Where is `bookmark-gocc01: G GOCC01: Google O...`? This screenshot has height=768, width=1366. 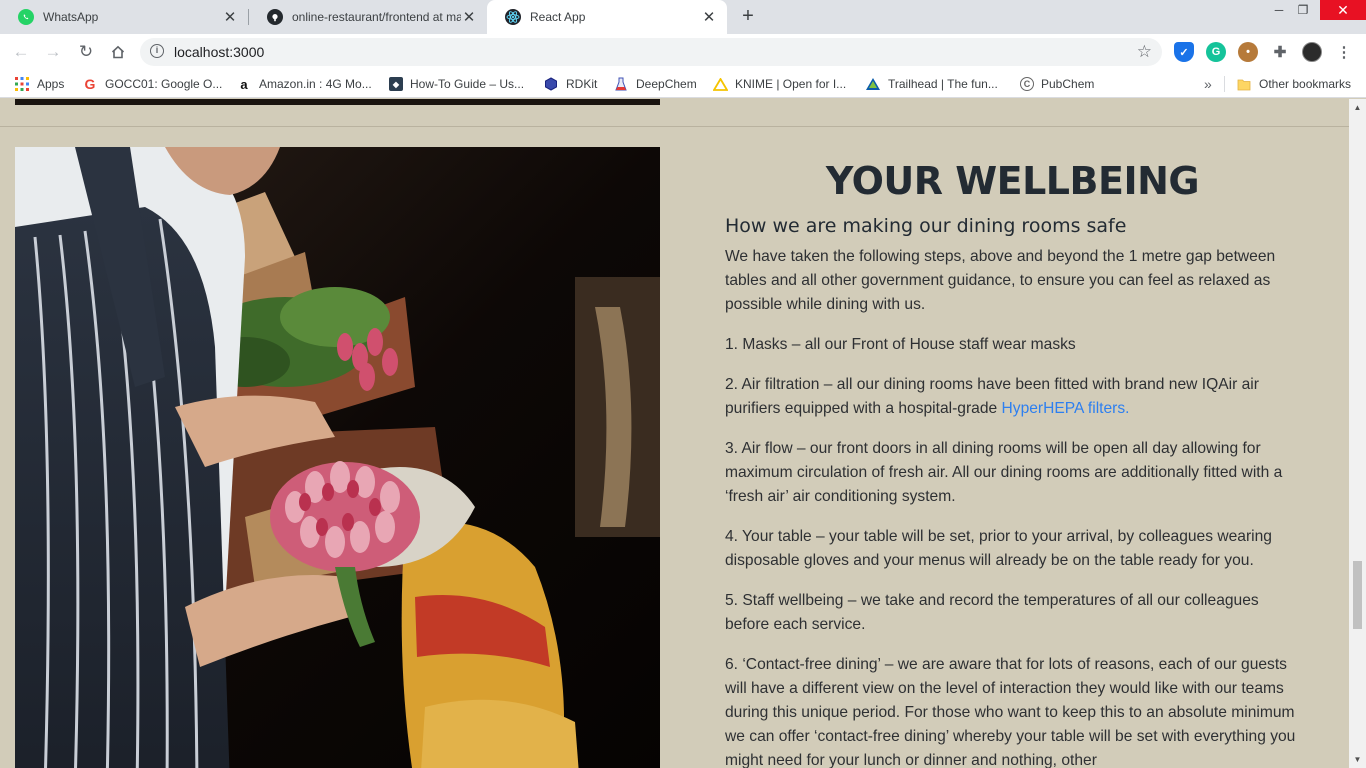 bookmark-gocc01: G GOCC01: Google O... is located at coordinates (152, 84).